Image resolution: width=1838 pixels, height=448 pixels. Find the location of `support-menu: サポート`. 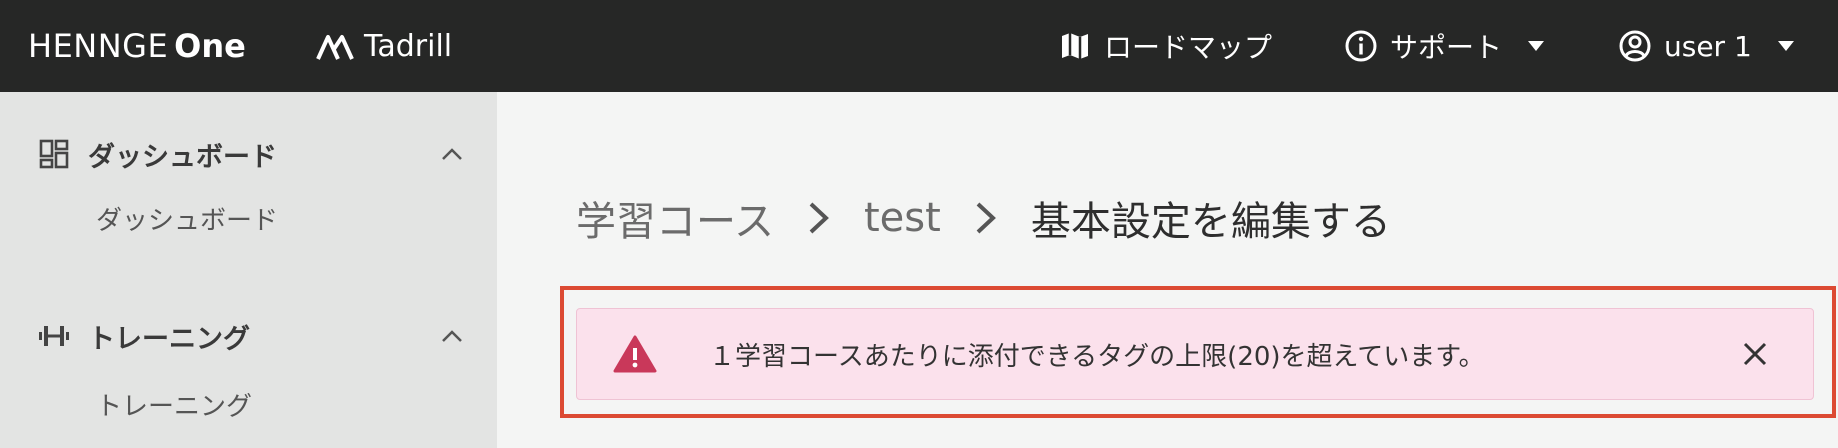

support-menu: サポート is located at coordinates (1444, 46).